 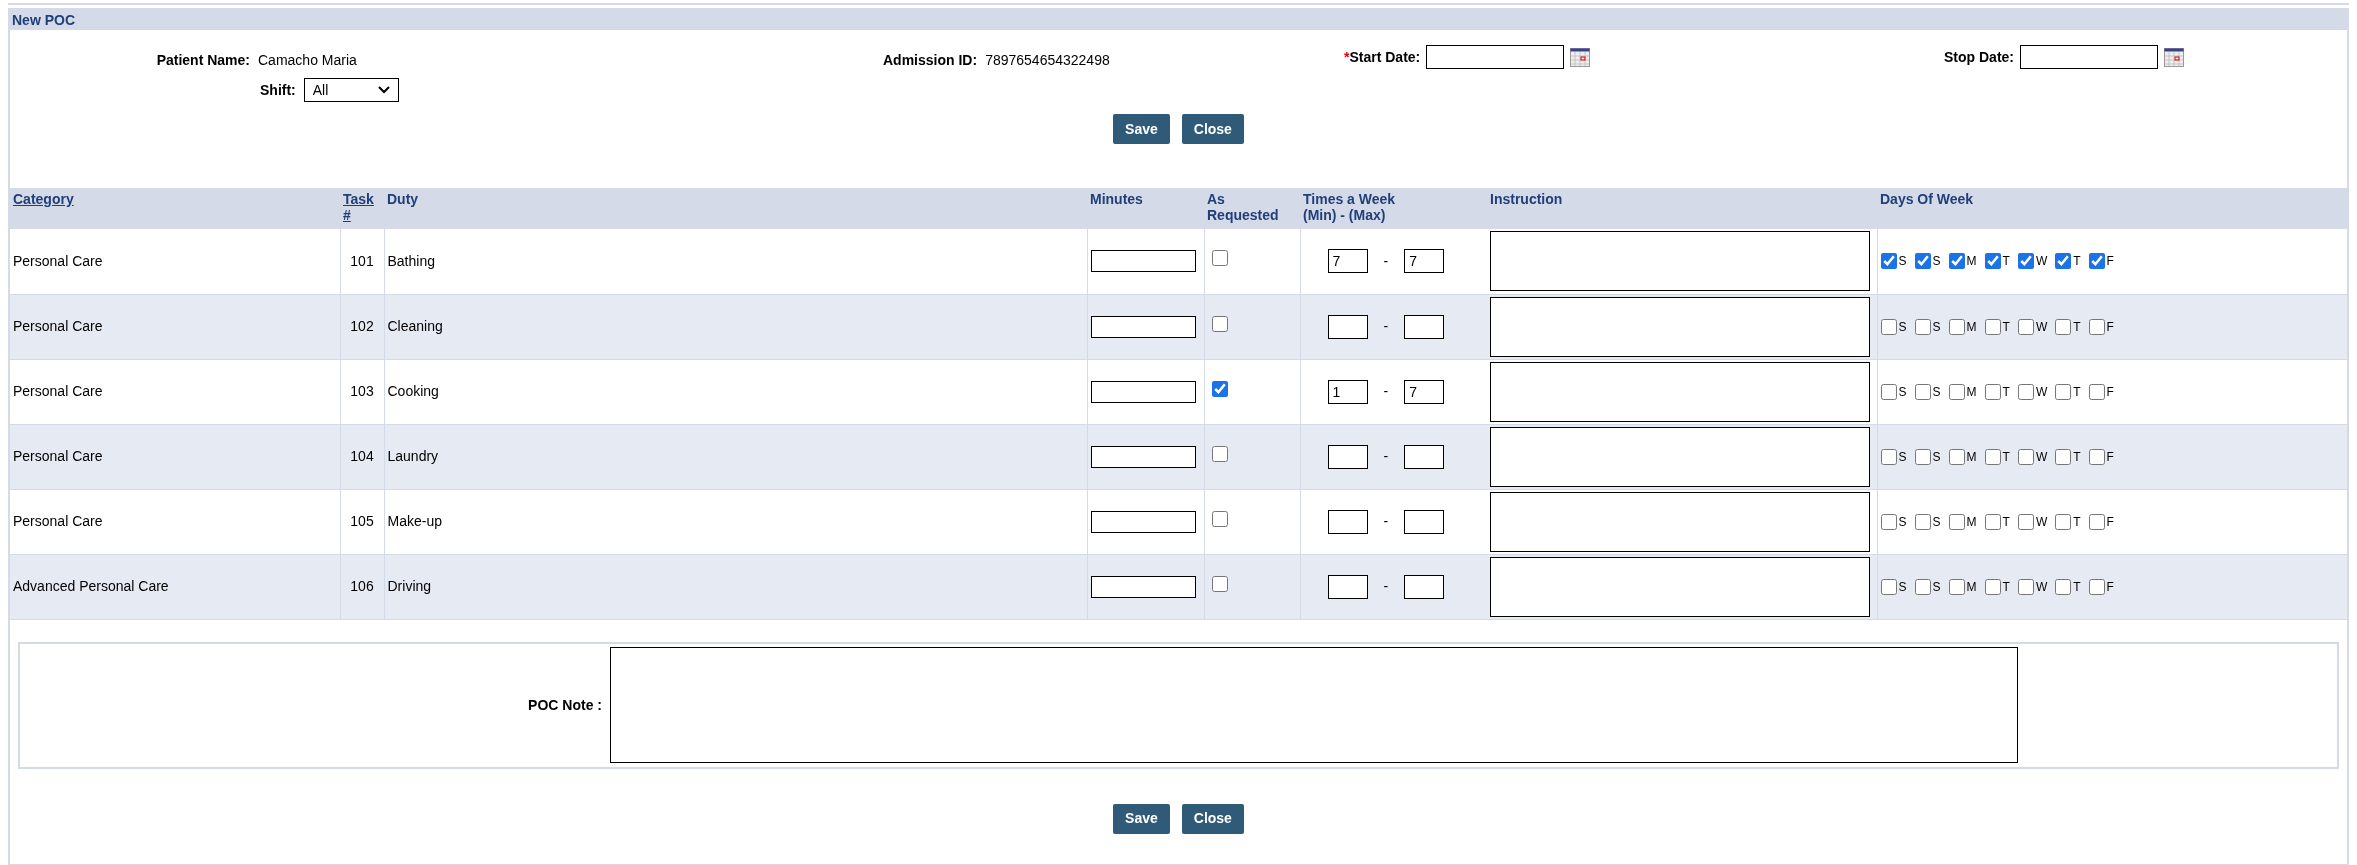 I want to click on task-number: 105, so click(x=362, y=521).